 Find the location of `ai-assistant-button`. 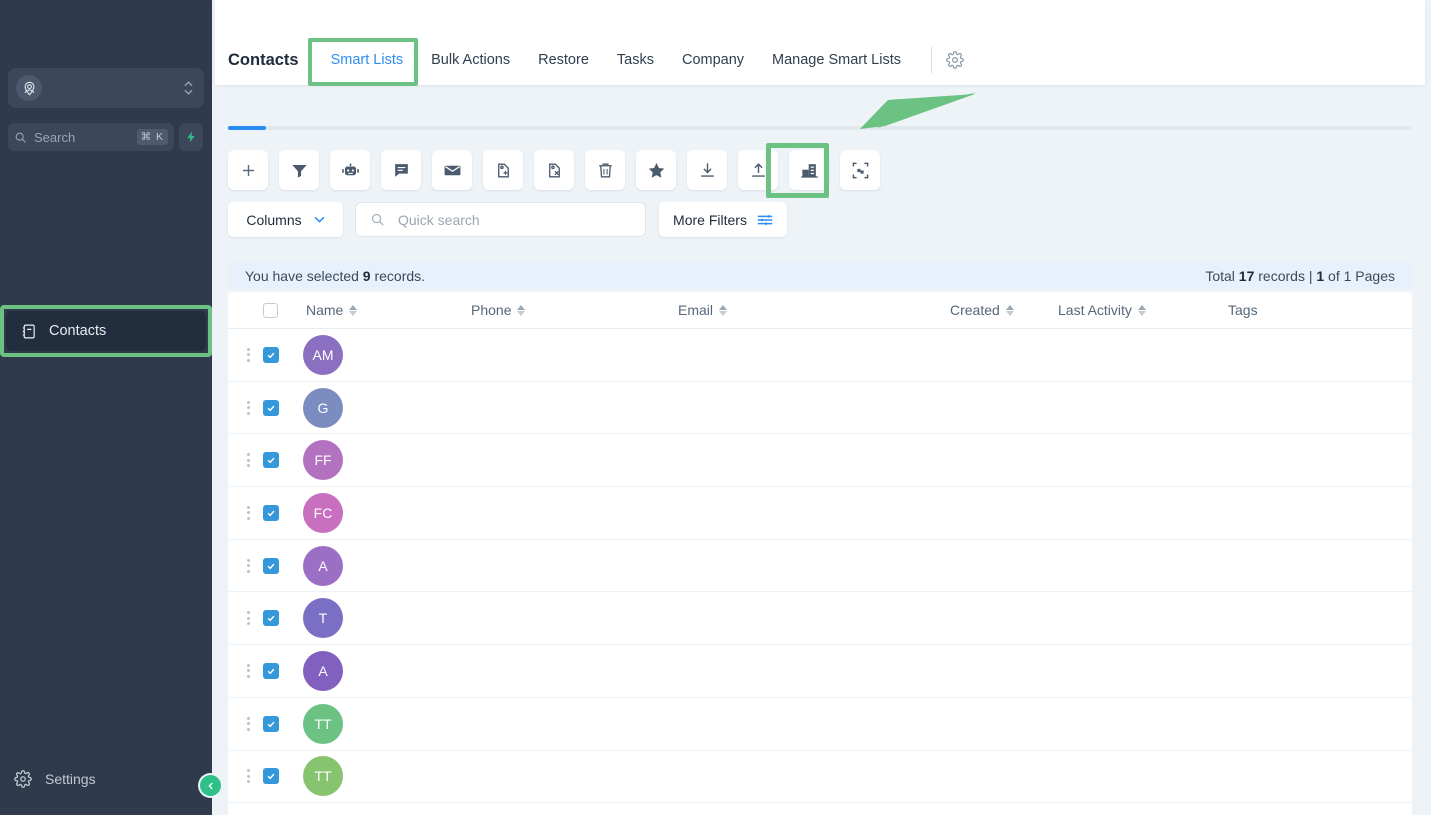

ai-assistant-button is located at coordinates (191, 137).